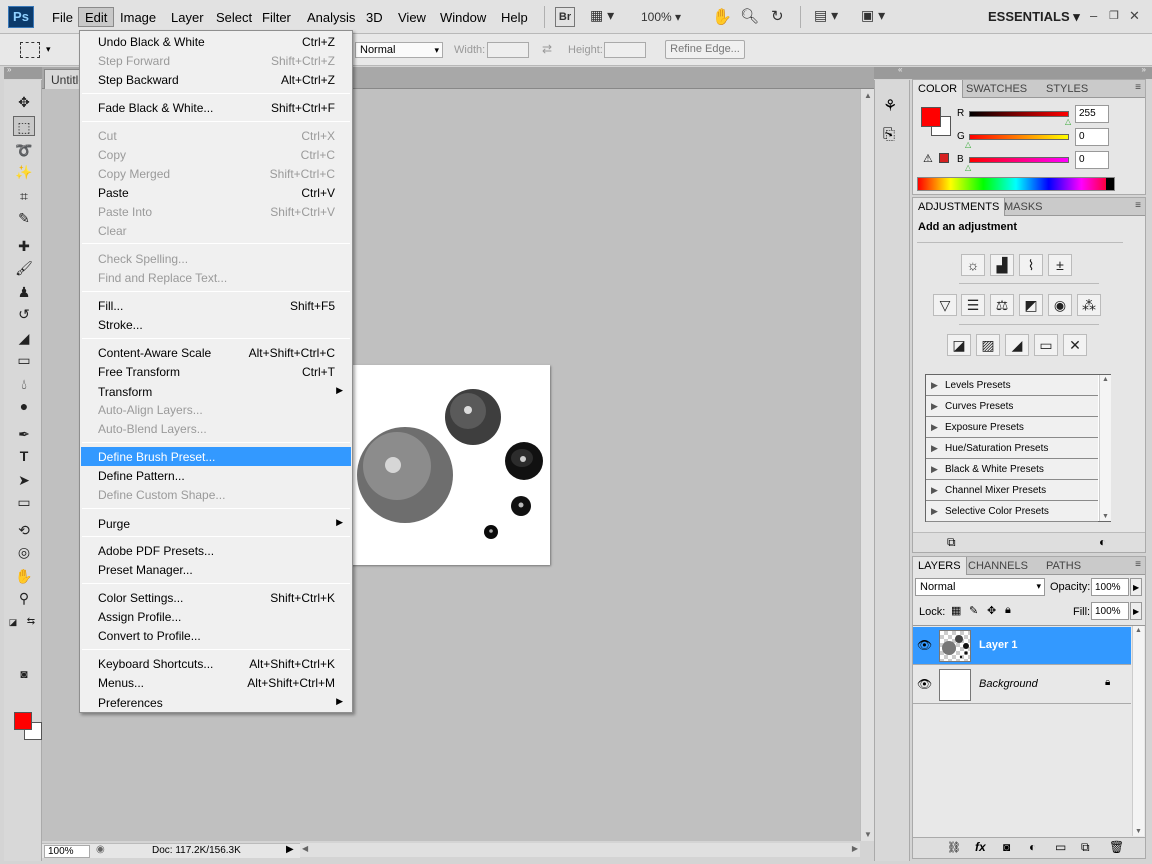  Describe the element at coordinates (998, 566) in the screenshot. I see `tab-channels: CHANNELS` at that location.